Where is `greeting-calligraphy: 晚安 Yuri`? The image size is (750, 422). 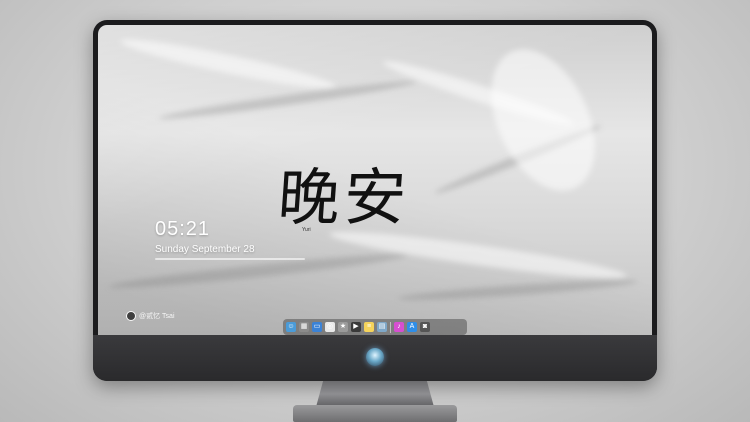 greeting-calligraphy: 晚安 Yuri is located at coordinates (371, 198).